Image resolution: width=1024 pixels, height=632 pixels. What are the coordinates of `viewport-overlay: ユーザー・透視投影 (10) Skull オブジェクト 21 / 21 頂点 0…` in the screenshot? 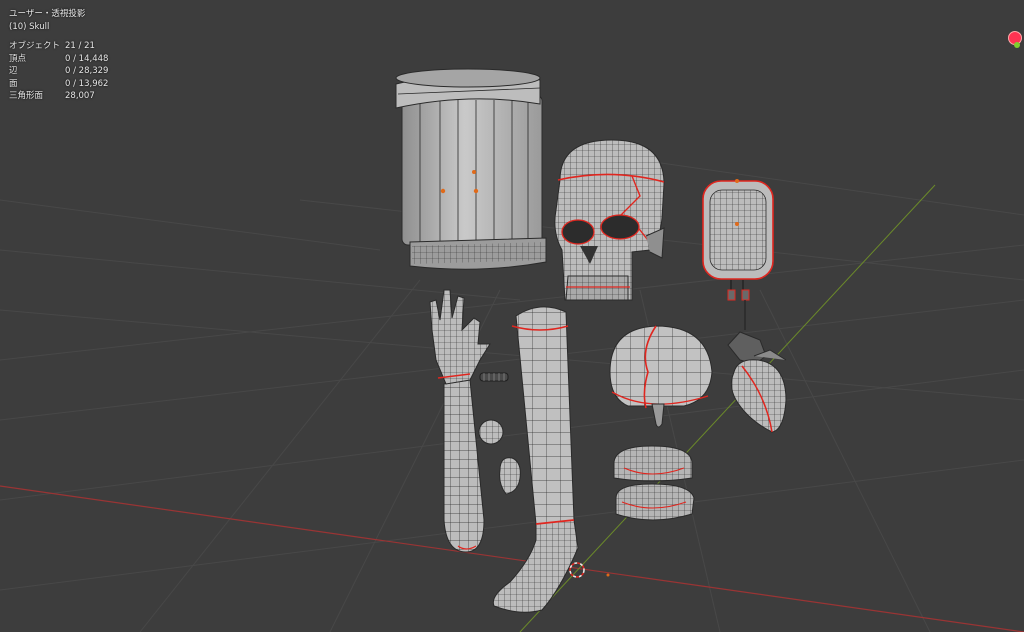 It's located at (58, 55).